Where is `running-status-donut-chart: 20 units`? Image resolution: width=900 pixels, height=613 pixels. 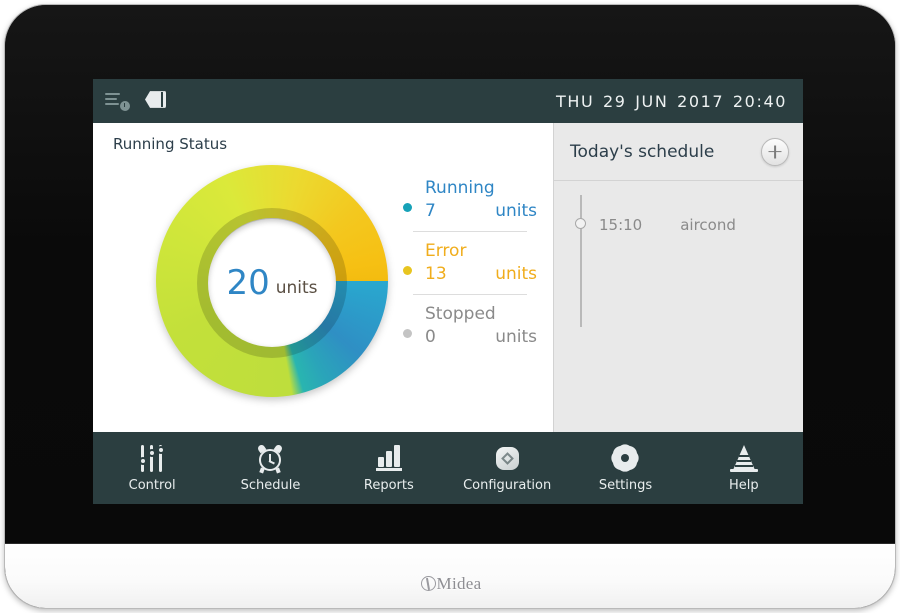 running-status-donut-chart: 20 units is located at coordinates (272, 283).